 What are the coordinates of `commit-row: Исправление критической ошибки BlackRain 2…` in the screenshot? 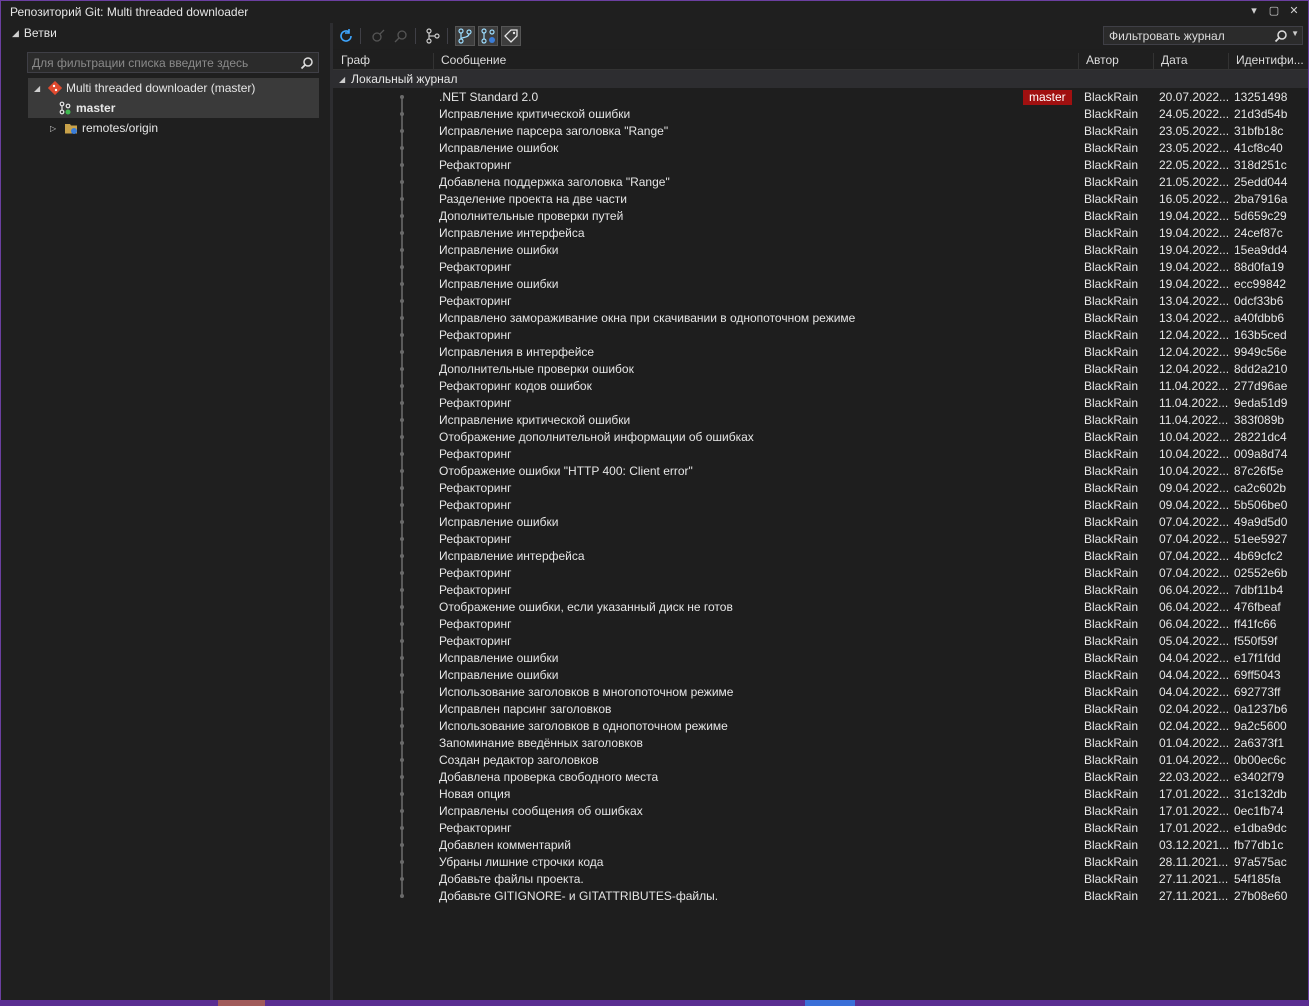 It's located at (820, 114).